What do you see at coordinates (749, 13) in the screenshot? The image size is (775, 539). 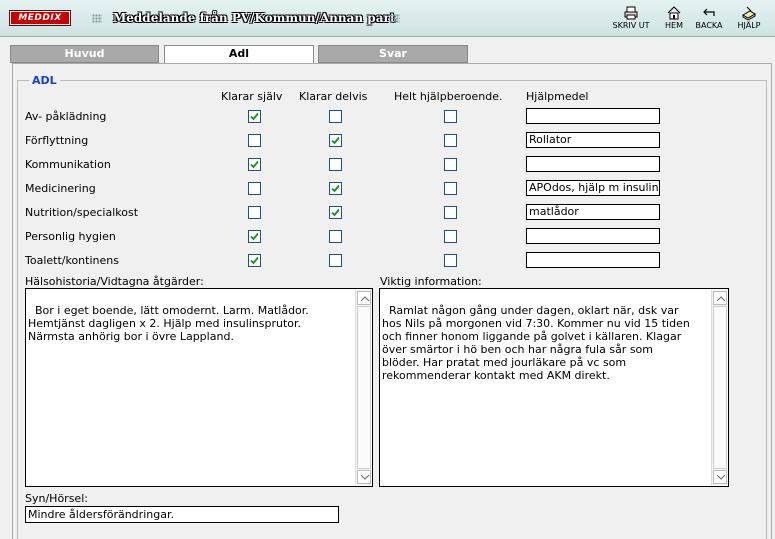 I see `help-book-icon` at bounding box center [749, 13].